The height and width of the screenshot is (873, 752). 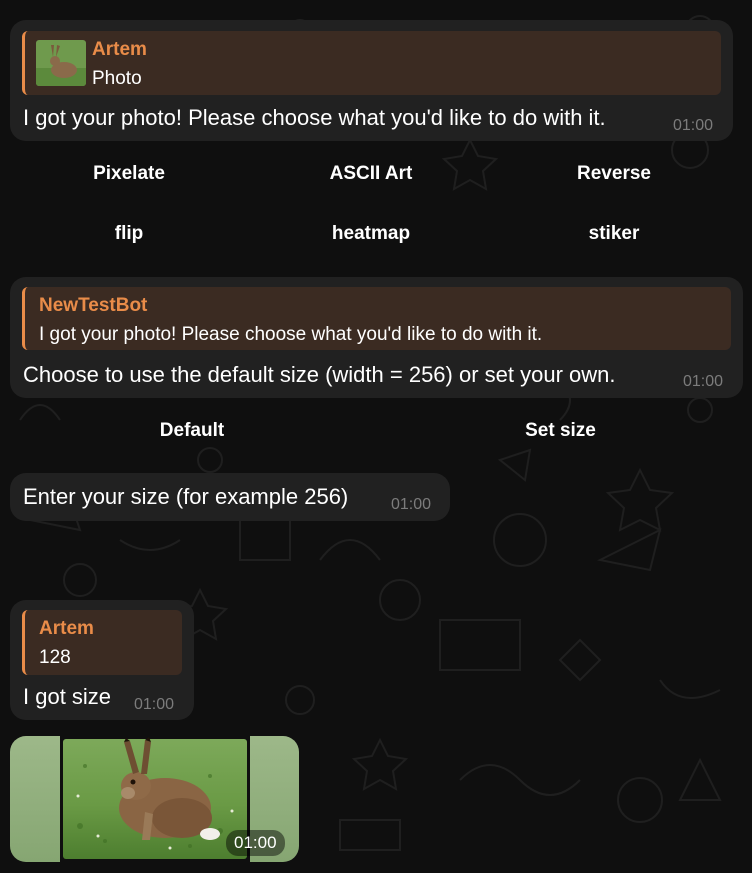 I want to click on photo-time-badge: 01:00, so click(x=255, y=843).